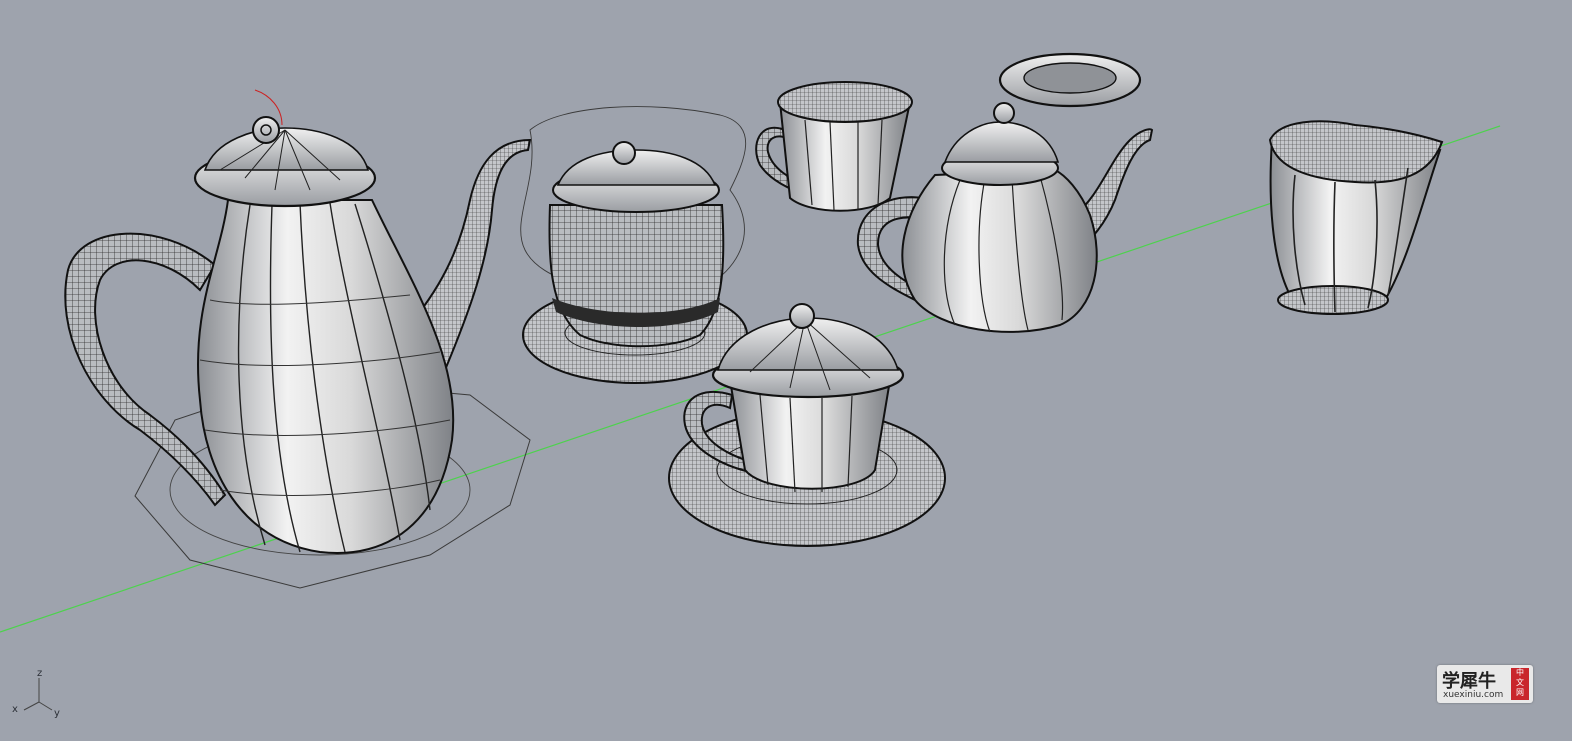  I want to click on saucer-lid-inner, so click(1070, 78).